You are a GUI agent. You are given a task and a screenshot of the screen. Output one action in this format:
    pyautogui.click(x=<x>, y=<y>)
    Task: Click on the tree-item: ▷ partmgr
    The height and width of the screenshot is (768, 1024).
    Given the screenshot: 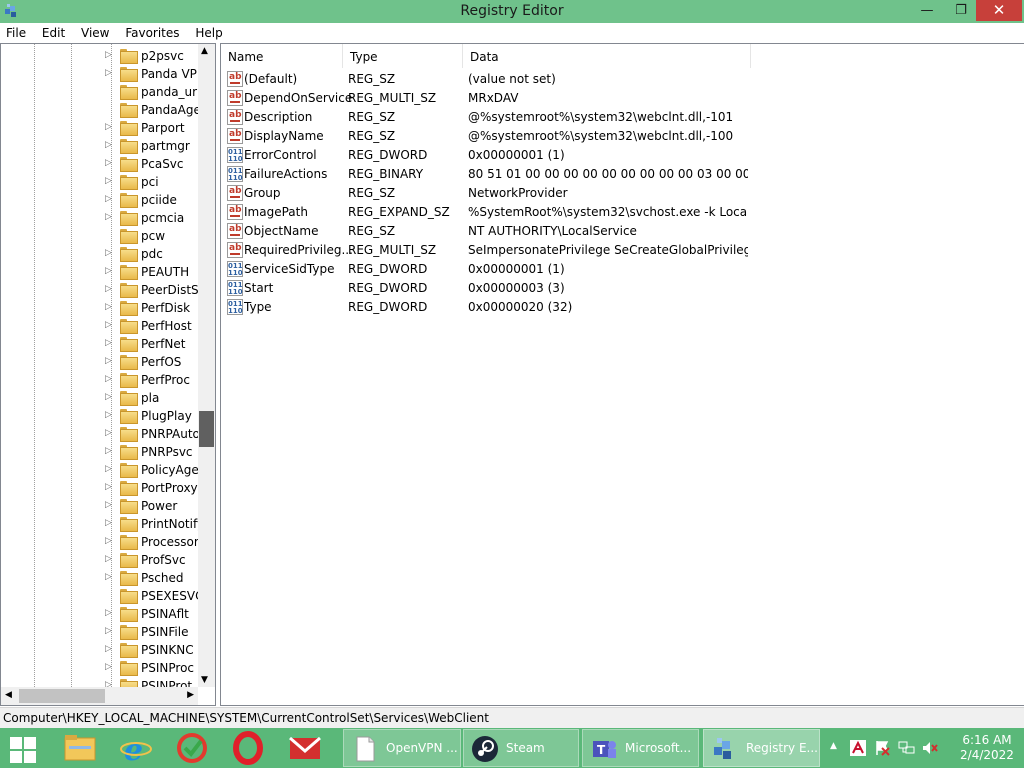 What is the action you would take?
    pyautogui.click(x=152, y=146)
    